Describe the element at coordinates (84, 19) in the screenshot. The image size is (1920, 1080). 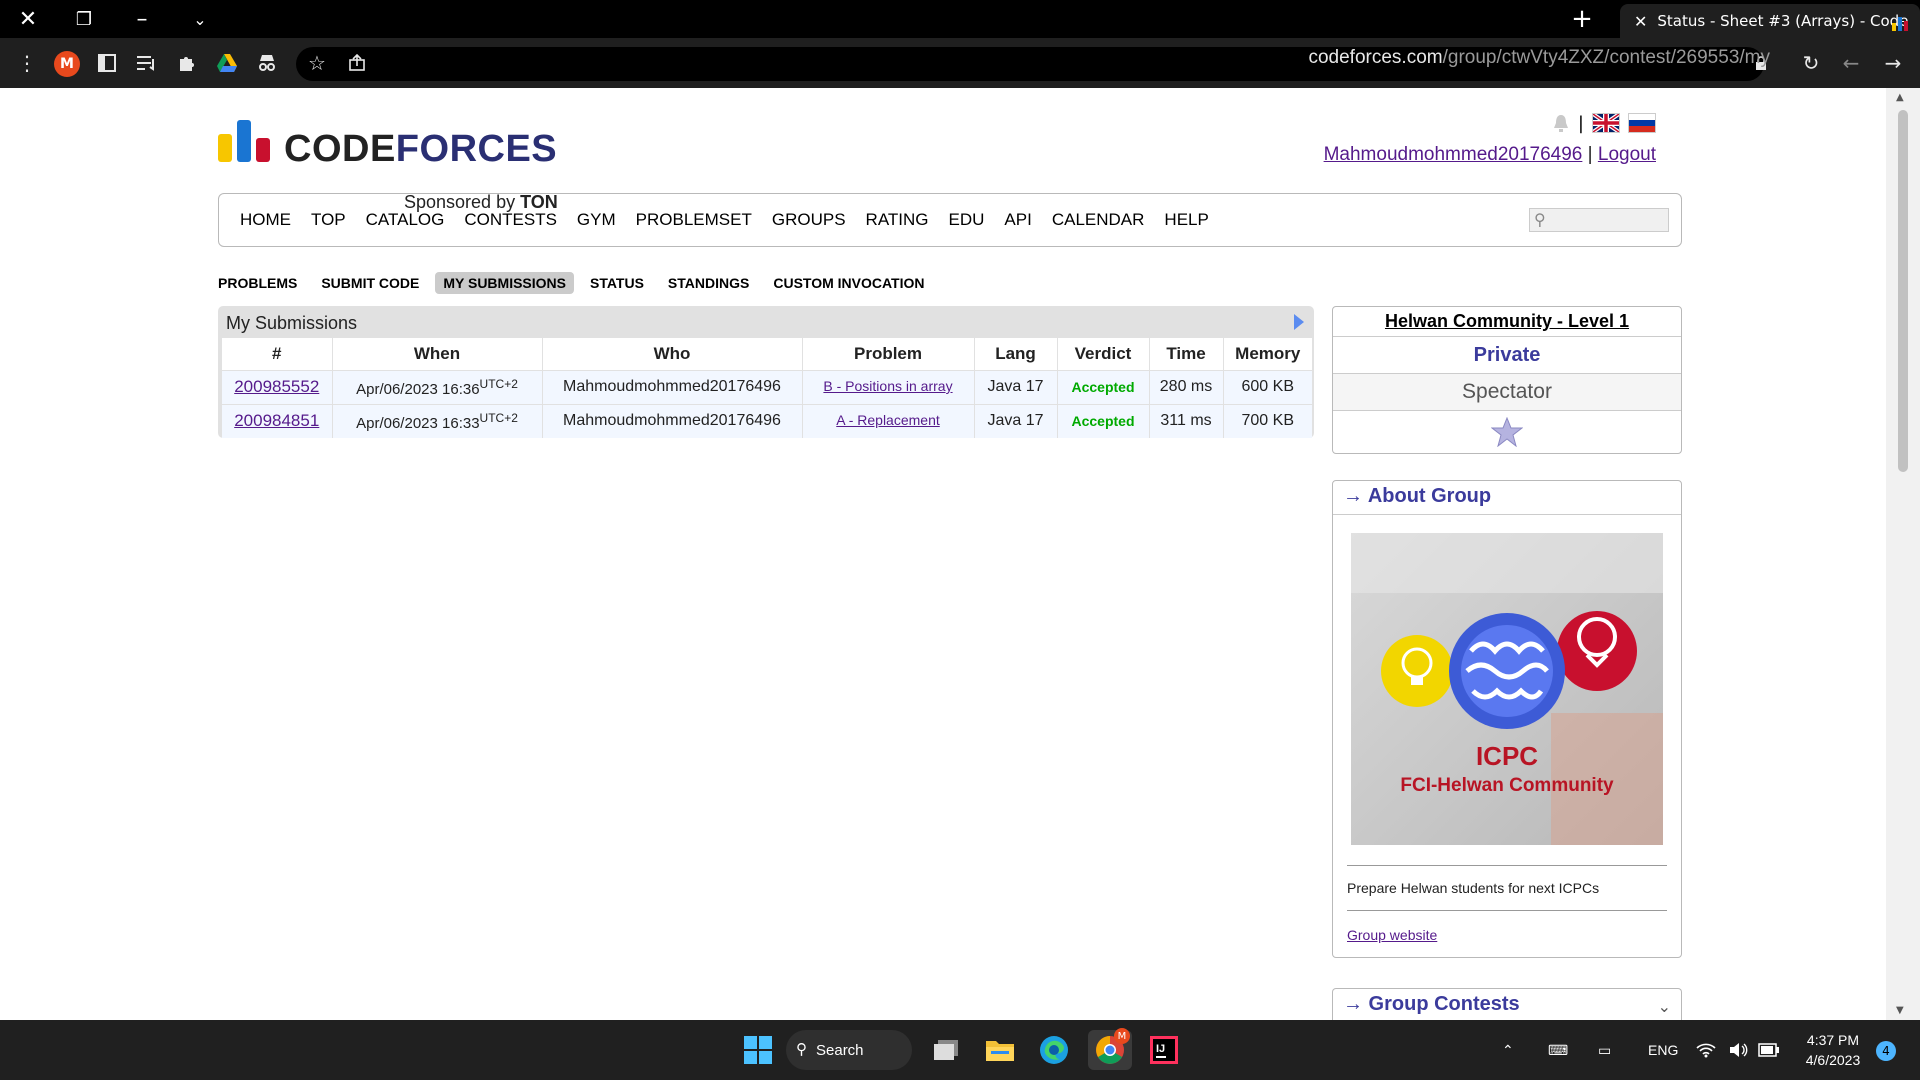
I see `restore-window-icon: ❐` at that location.